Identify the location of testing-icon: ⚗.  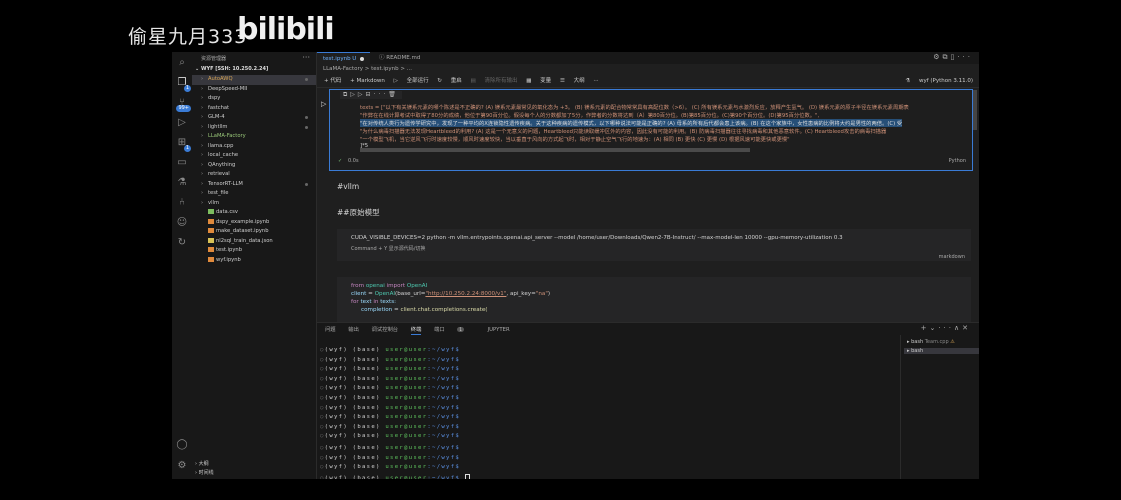
(182, 183).